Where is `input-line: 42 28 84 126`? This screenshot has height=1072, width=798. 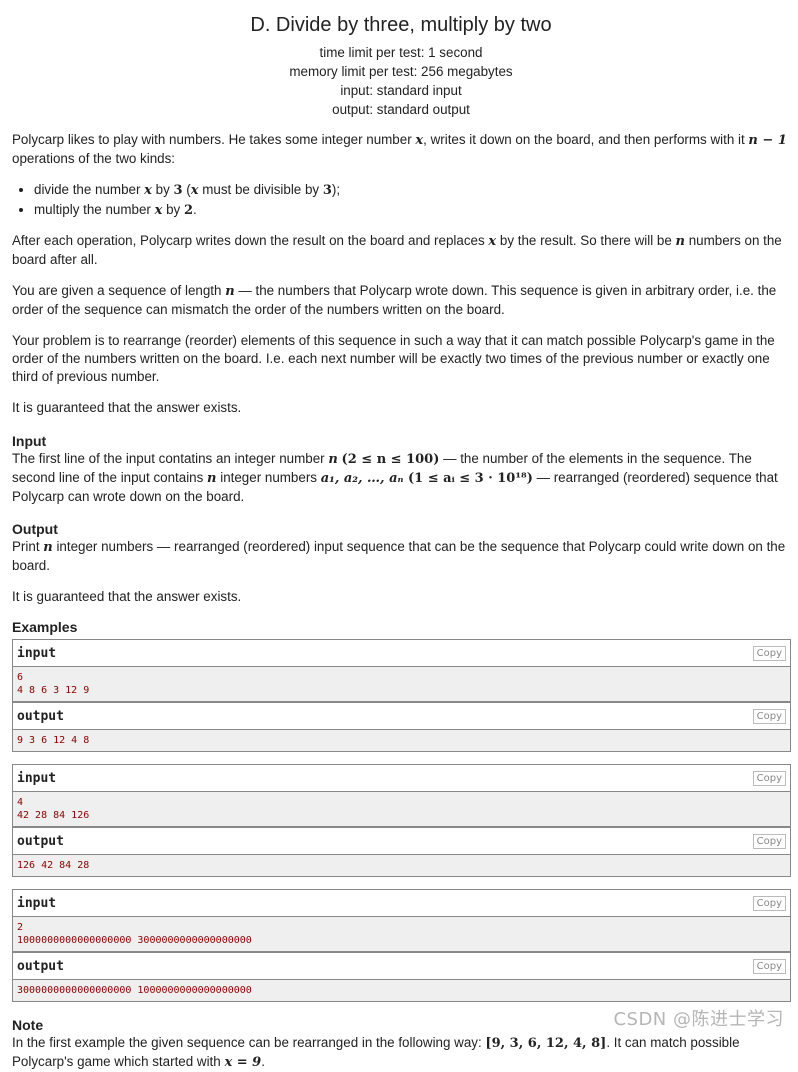
input-line: 42 28 84 126 is located at coordinates (53, 815).